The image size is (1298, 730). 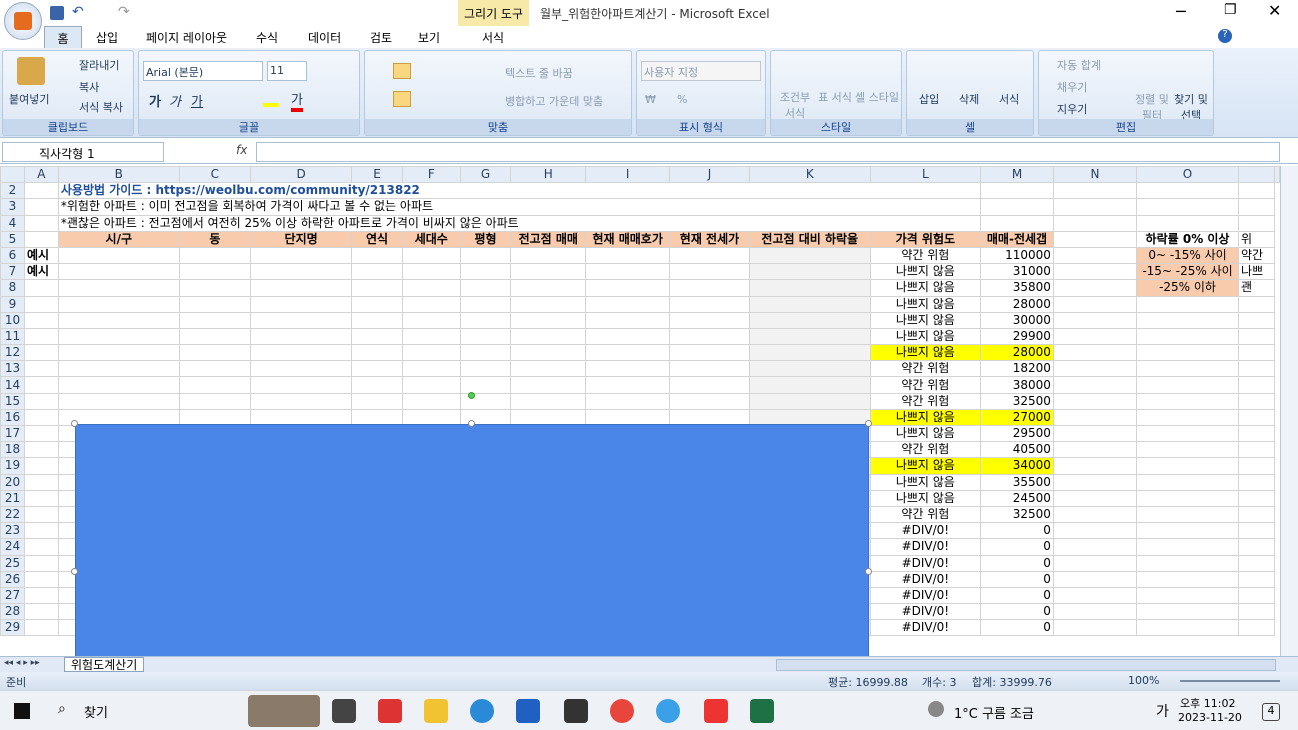 What do you see at coordinates (431, 239) in the screenshot?
I see `table-header: 세대수` at bounding box center [431, 239].